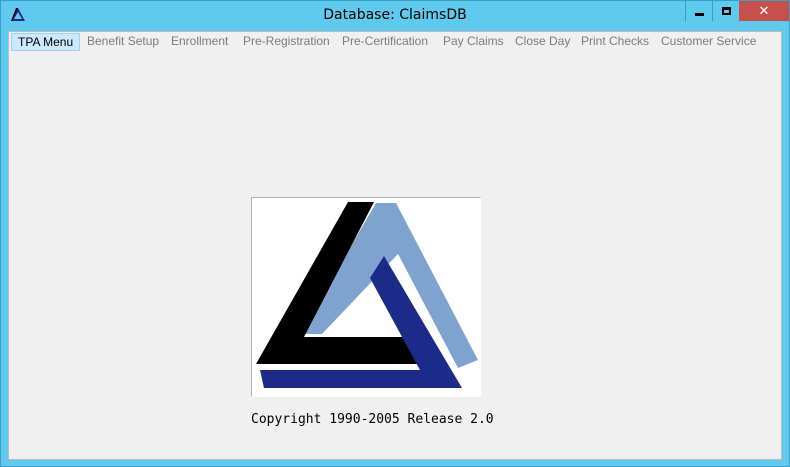 The height and width of the screenshot is (467, 790). What do you see at coordinates (708, 42) in the screenshot?
I see `menu-item-customer-service: Customer Service` at bounding box center [708, 42].